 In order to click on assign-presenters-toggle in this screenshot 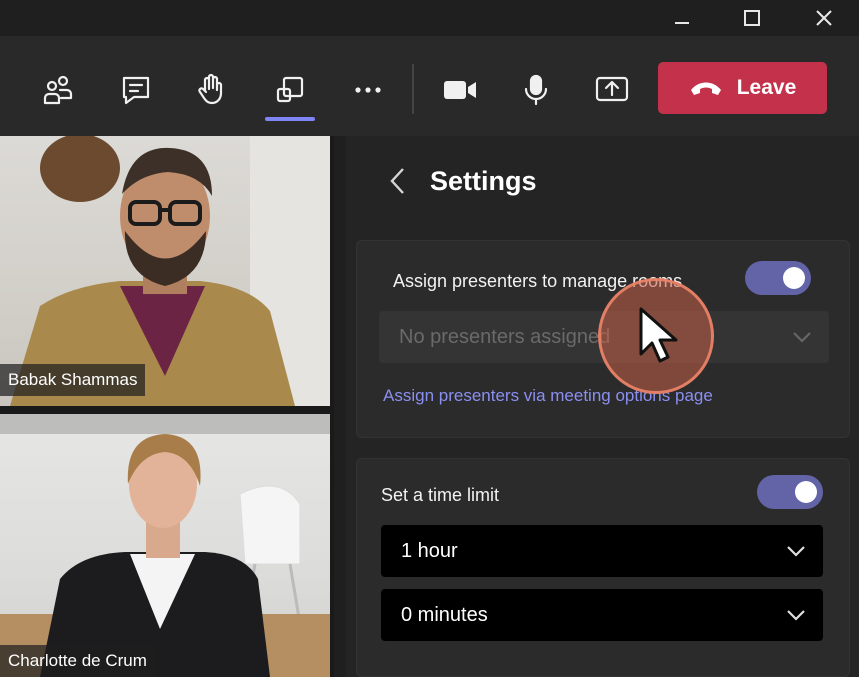, I will do `click(778, 278)`.